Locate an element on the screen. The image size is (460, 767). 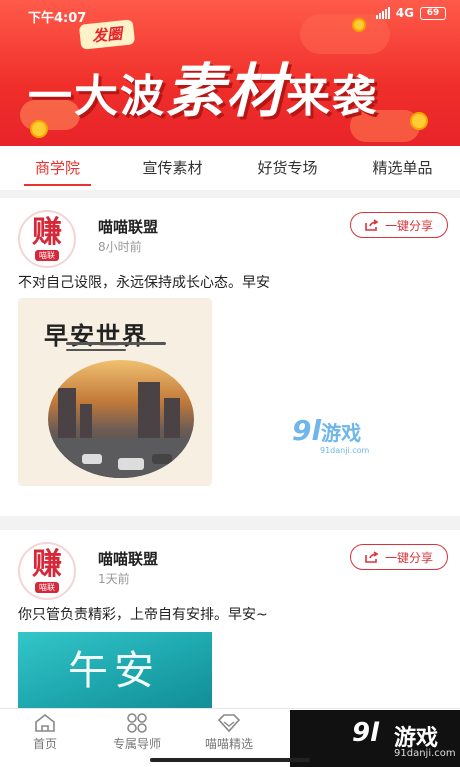
diamond-icon is located at coordinates (229, 723).